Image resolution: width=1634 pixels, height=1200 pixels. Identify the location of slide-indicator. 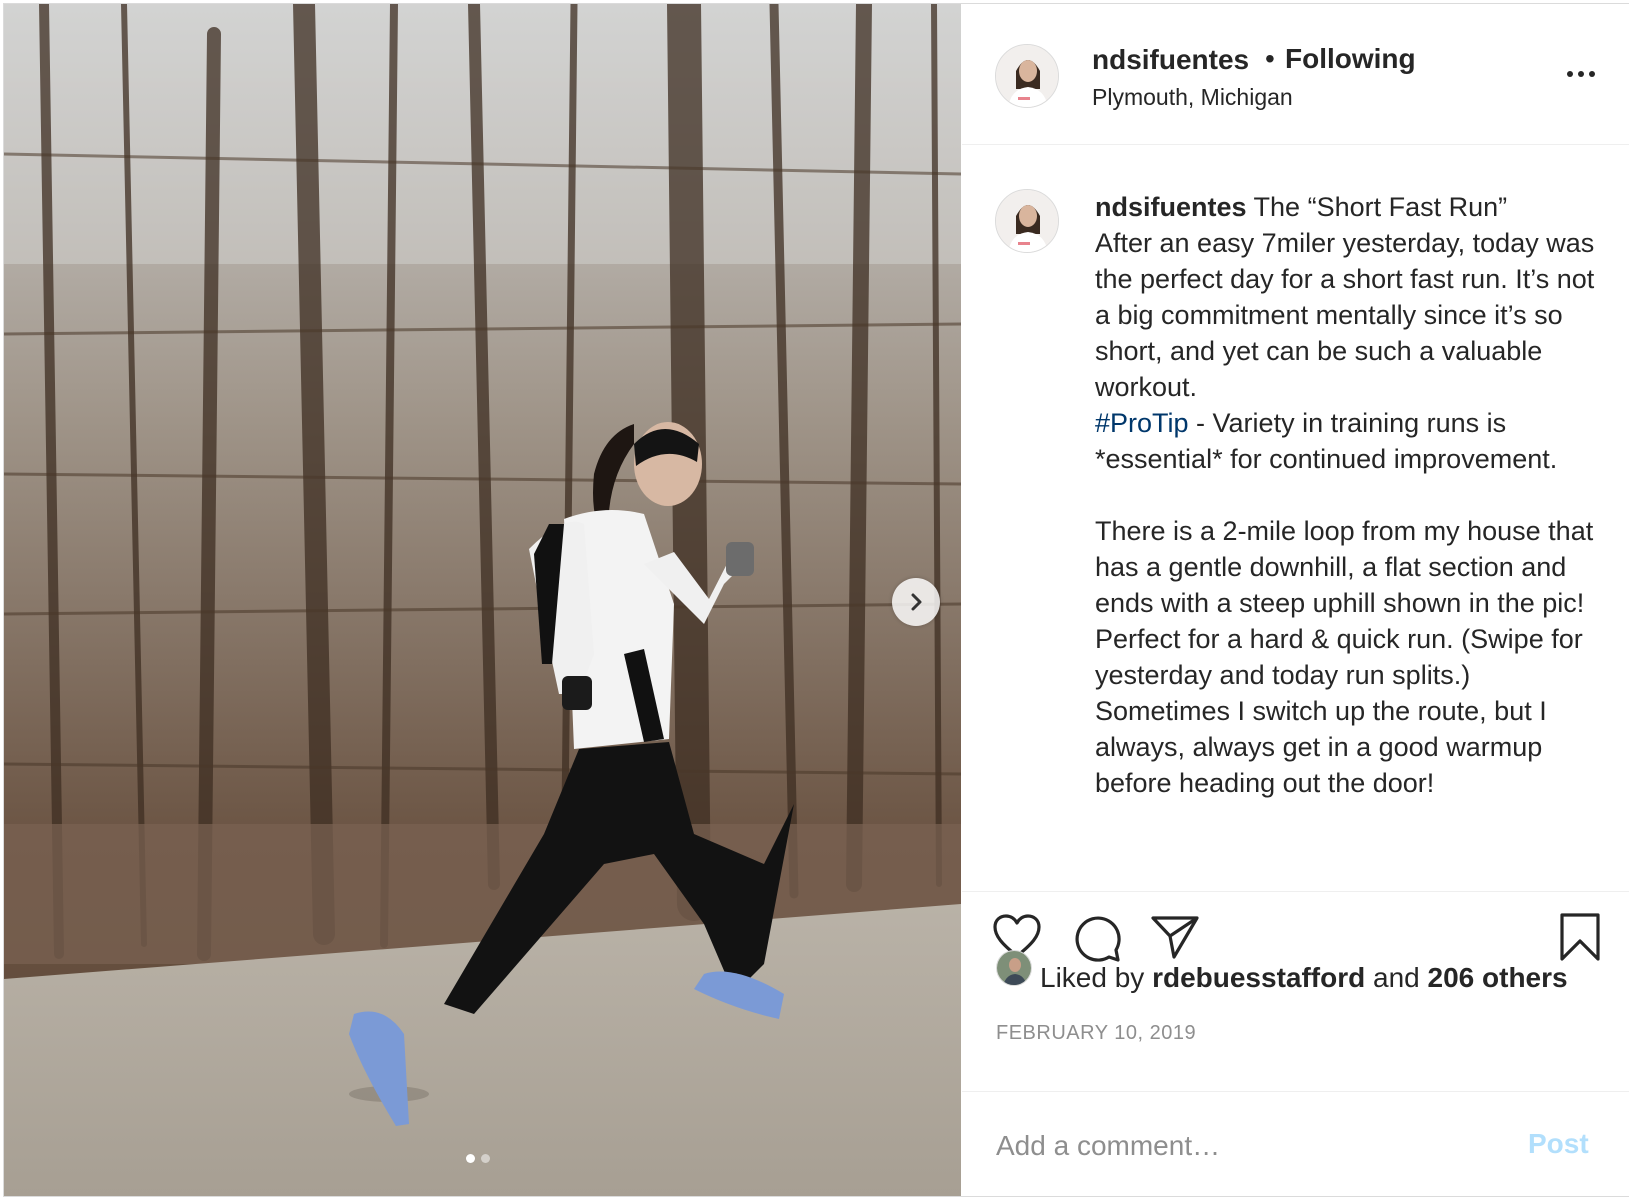
(478, 1158).